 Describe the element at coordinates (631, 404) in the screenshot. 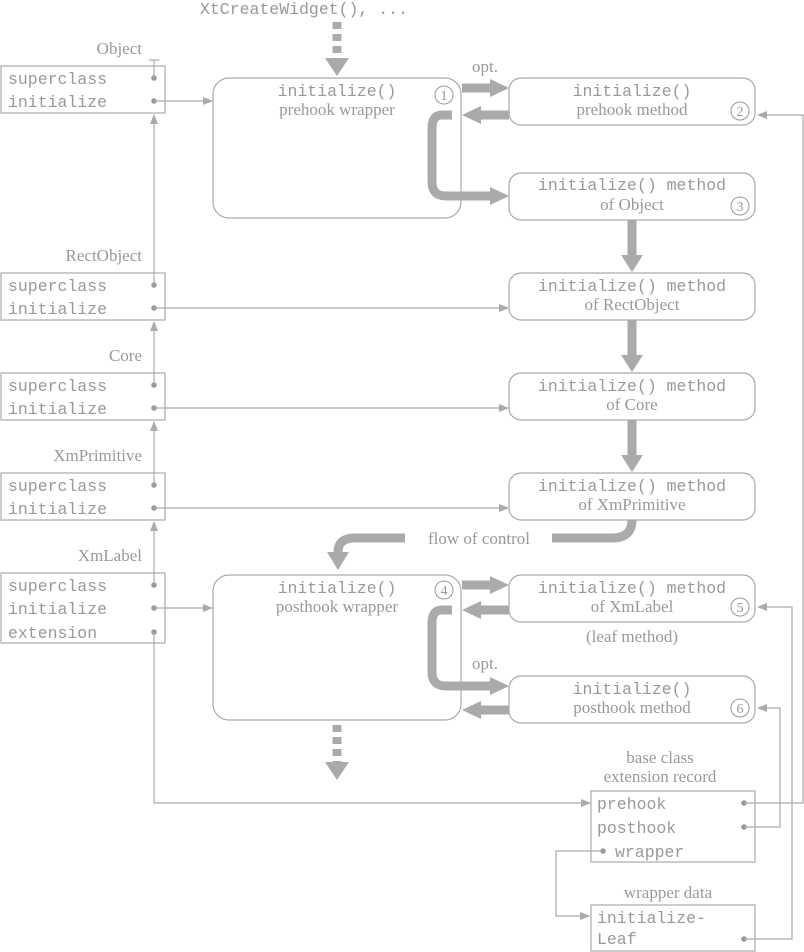

I see `svg-text: of Core` at that location.